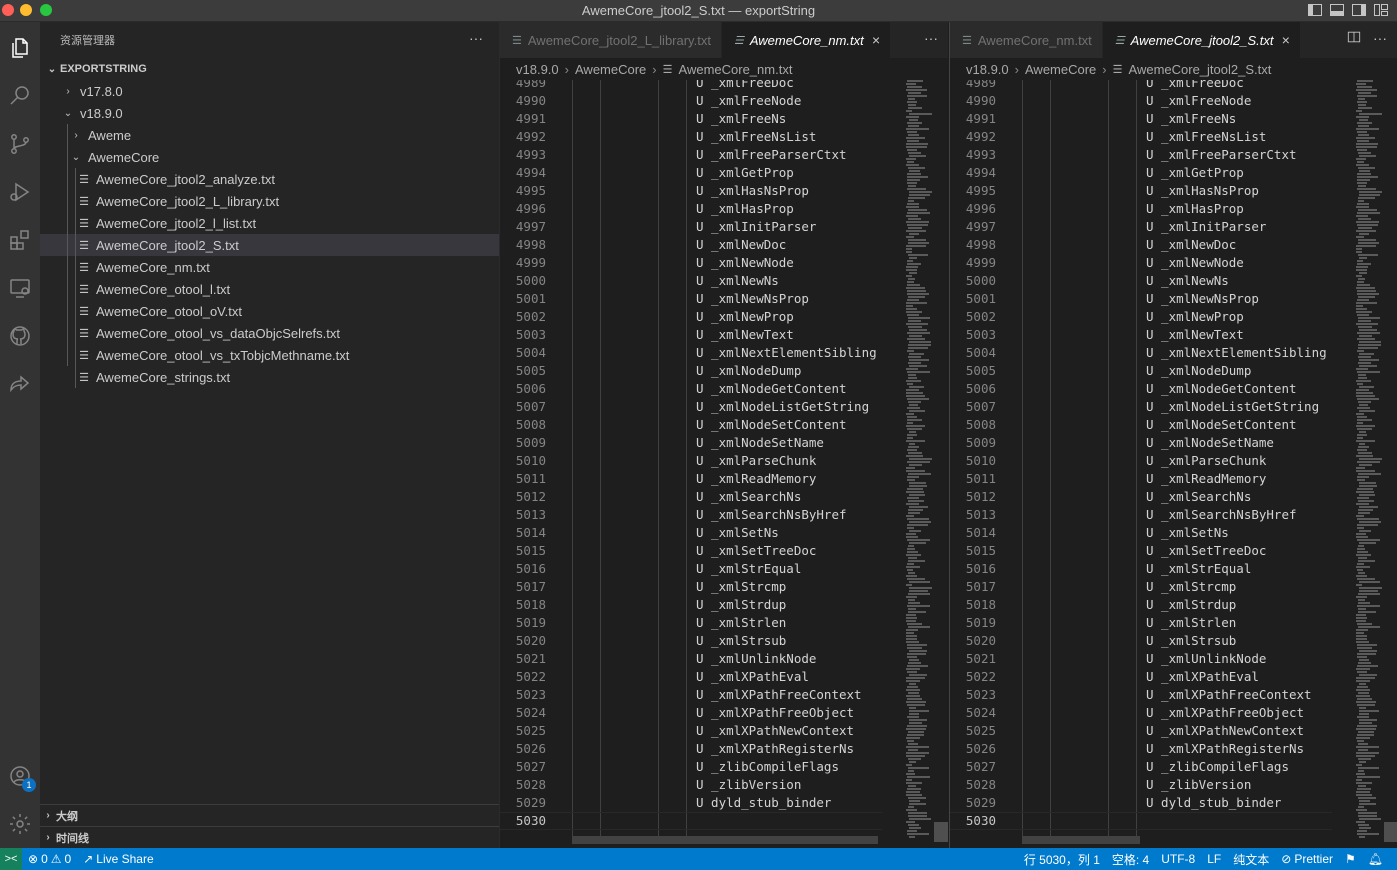 The image size is (1397, 870). What do you see at coordinates (1381, 10) in the screenshot?
I see `customize-layout-icon` at bounding box center [1381, 10].